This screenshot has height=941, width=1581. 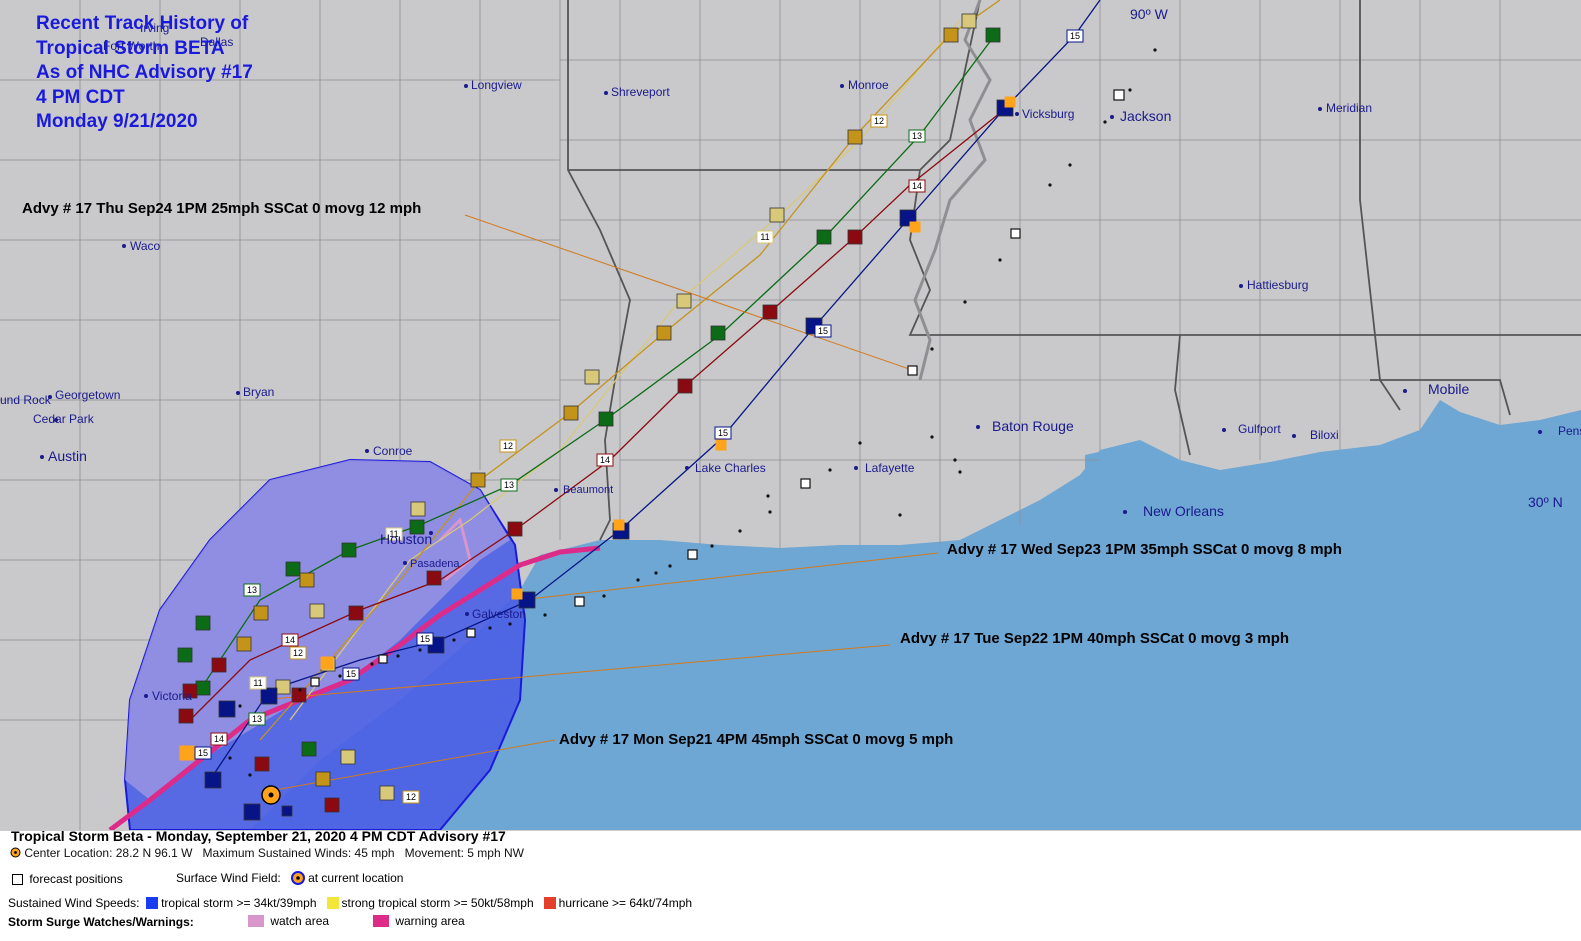 I want to click on city-biloxi: Biloxi, so click(x=1324, y=435).